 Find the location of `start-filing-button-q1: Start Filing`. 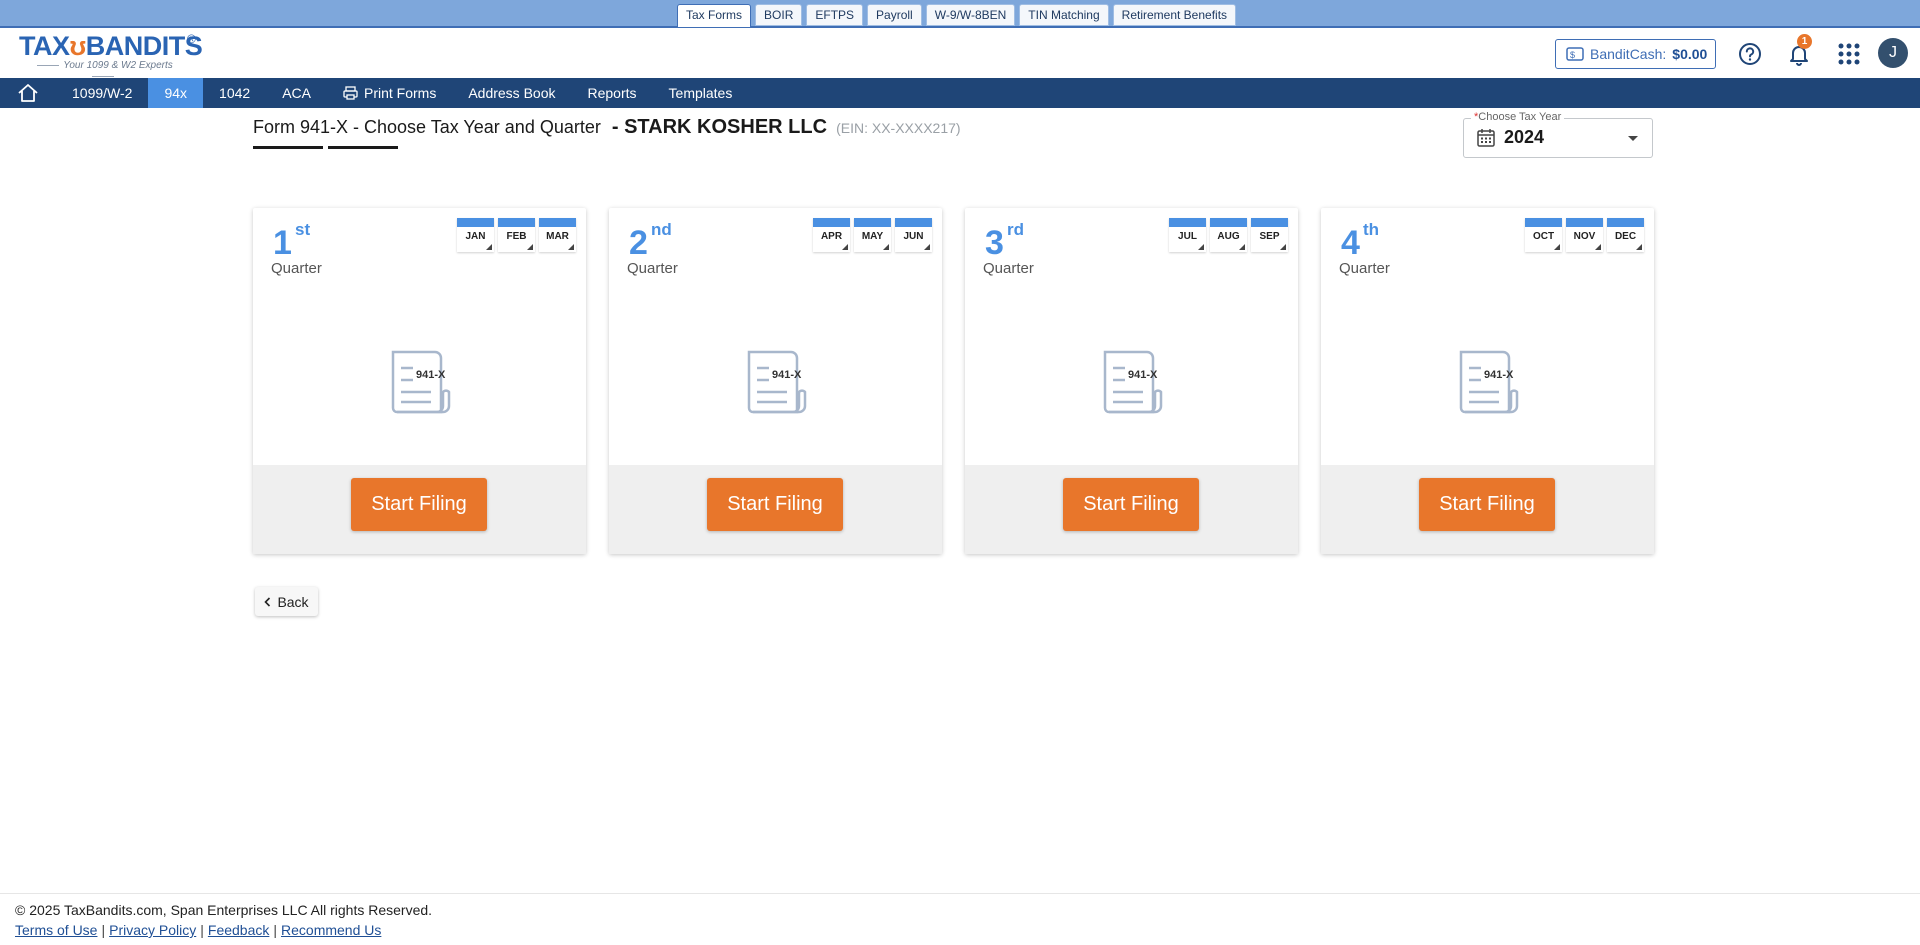

start-filing-button-q1: Start Filing is located at coordinates (419, 504).